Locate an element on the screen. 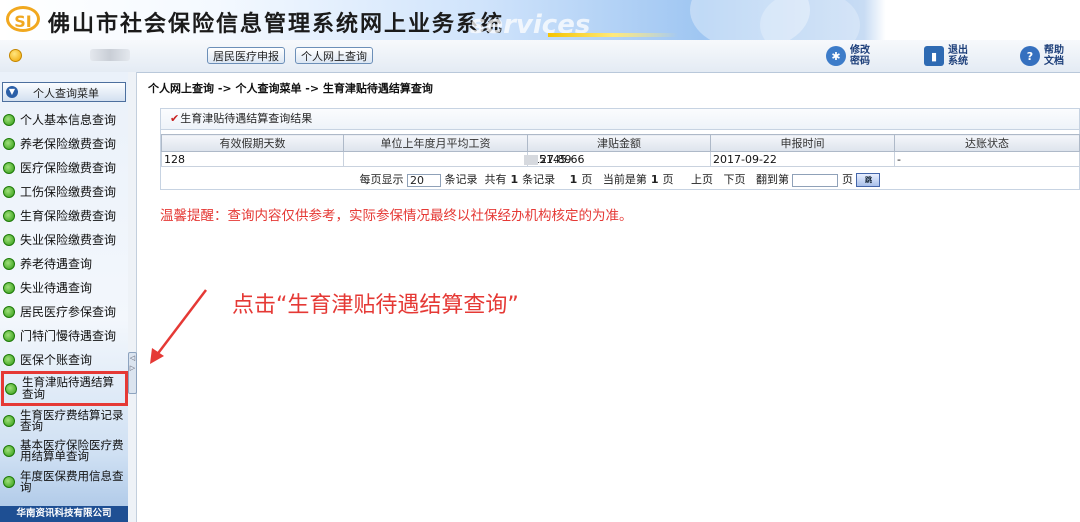 The image size is (1080, 522). per-page-input: 20 is located at coordinates (424, 180).